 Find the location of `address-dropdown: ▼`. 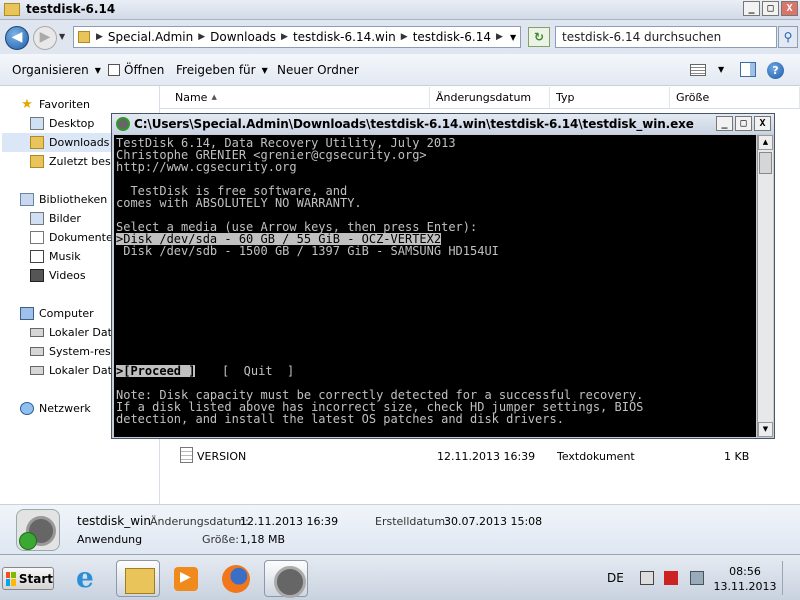

address-dropdown: ▼ is located at coordinates (513, 37).